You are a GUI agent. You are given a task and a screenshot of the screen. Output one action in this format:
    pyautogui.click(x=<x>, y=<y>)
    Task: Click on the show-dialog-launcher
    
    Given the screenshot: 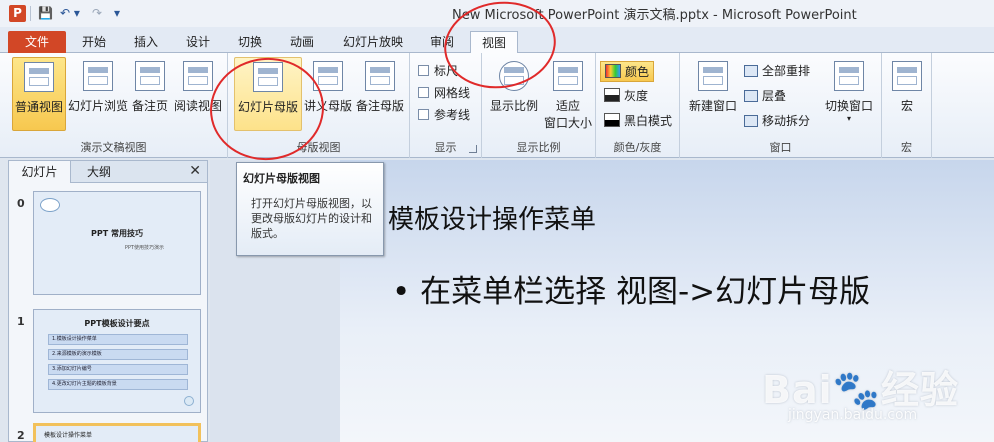 What is the action you would take?
    pyautogui.click(x=473, y=149)
    